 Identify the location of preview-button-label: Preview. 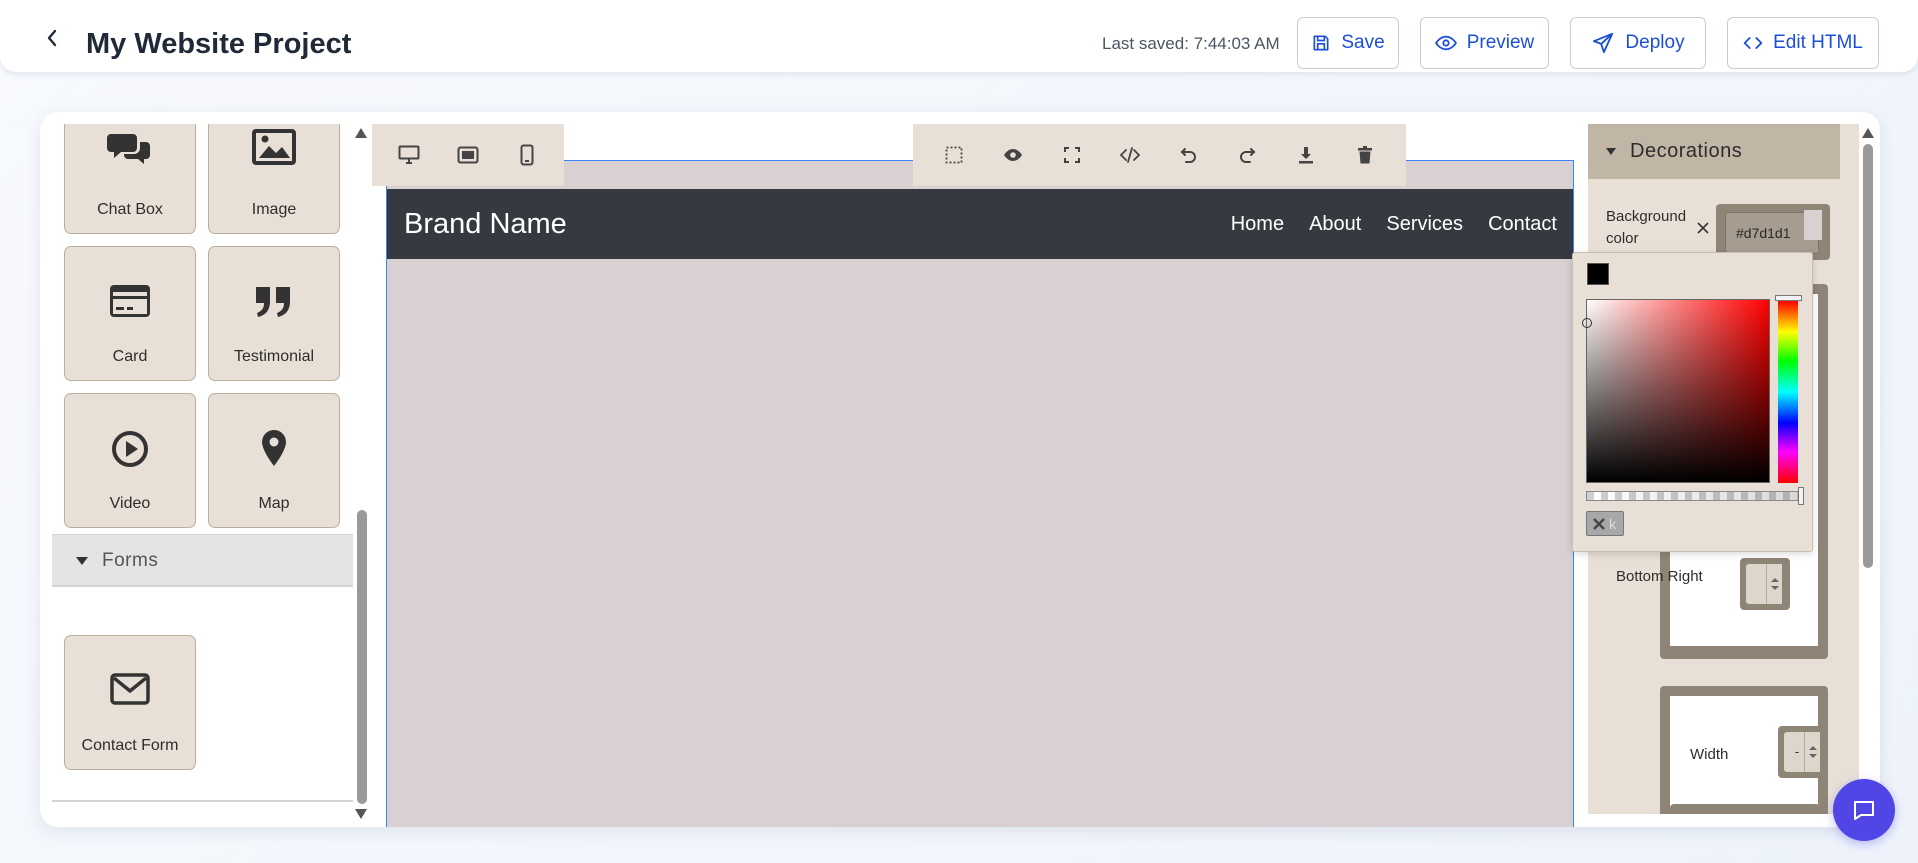
(1500, 42).